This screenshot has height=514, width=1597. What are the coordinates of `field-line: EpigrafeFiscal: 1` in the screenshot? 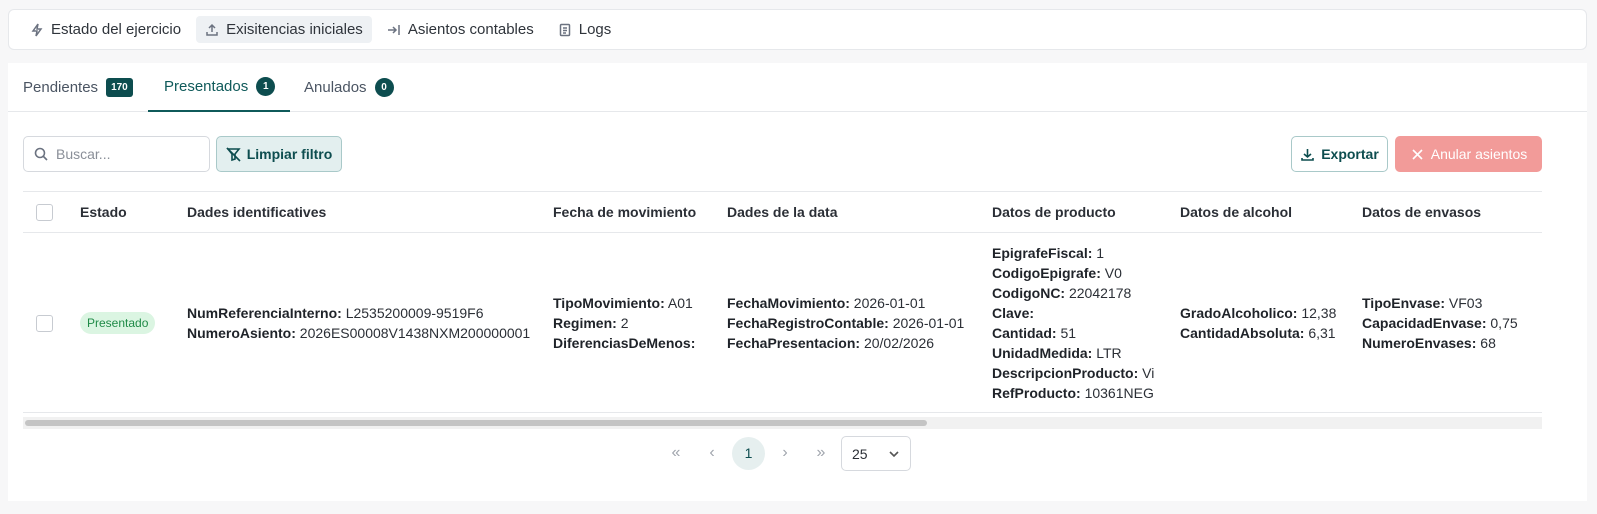 It's located at (1048, 253).